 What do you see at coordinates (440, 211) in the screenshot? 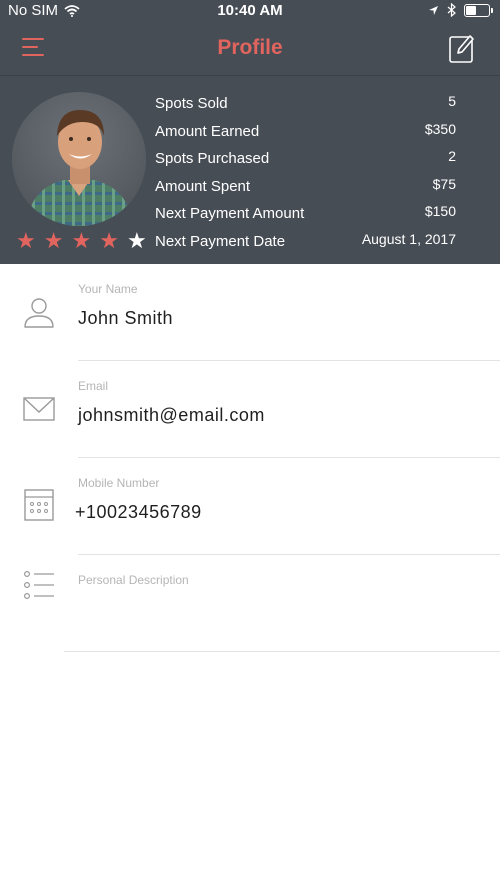
I see `stat-value: $150` at bounding box center [440, 211].